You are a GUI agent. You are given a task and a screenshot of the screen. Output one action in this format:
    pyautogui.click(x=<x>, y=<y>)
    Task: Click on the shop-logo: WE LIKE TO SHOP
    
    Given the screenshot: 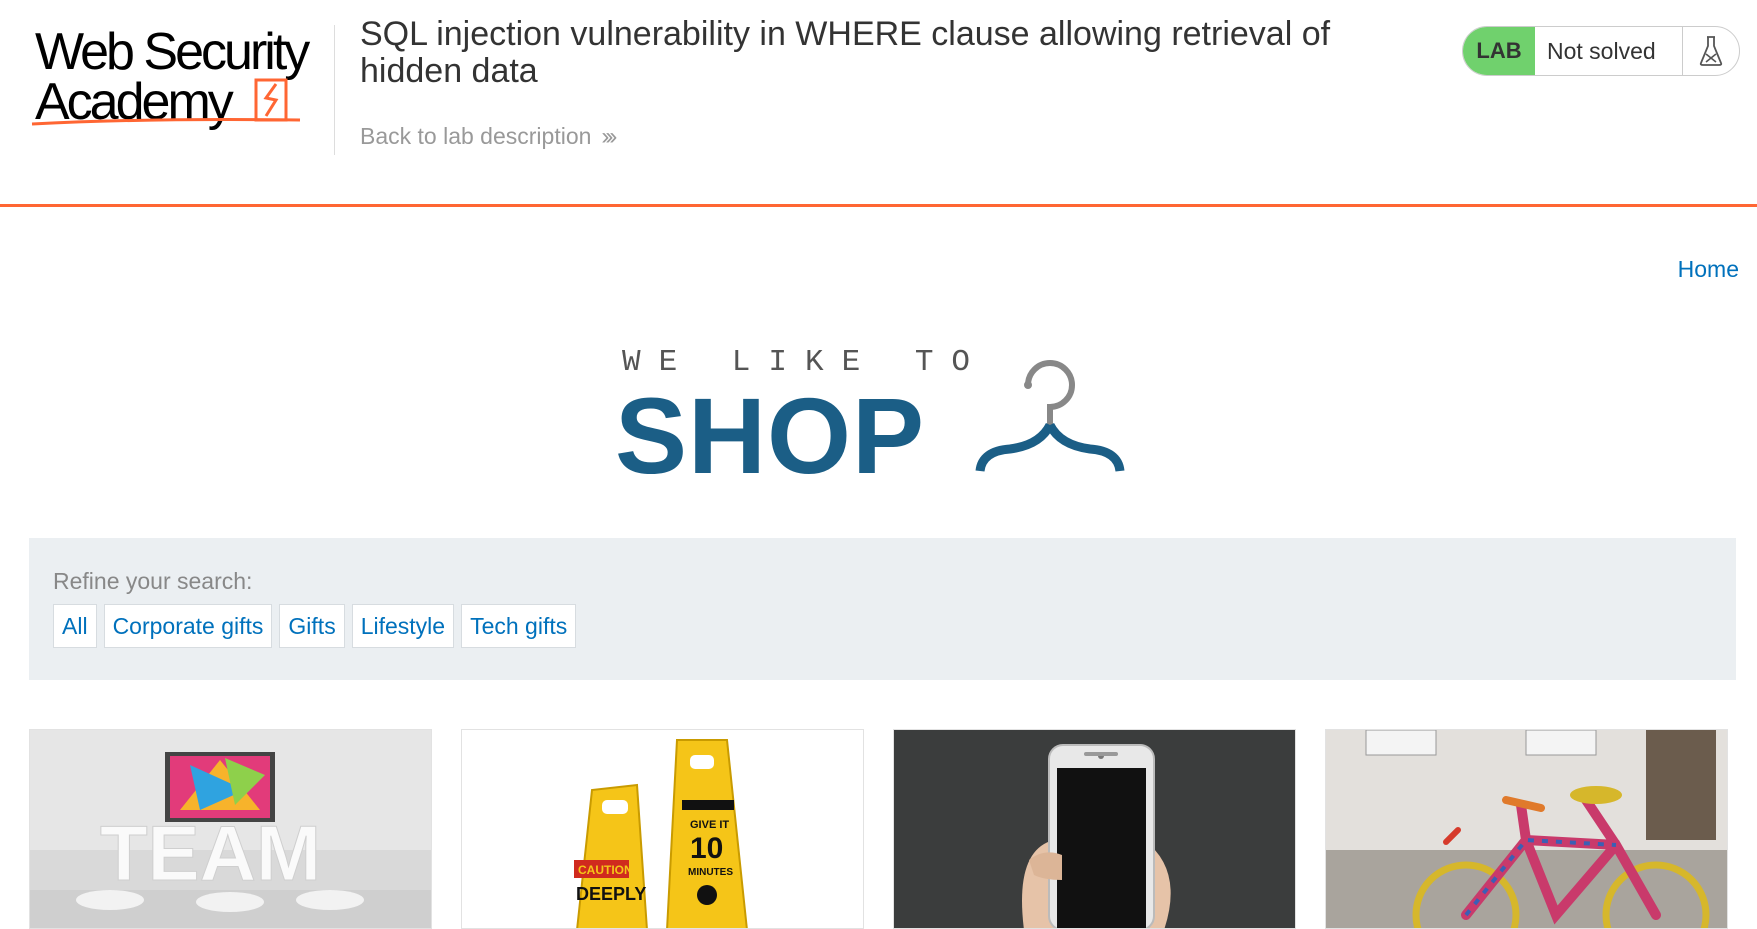 What is the action you would take?
    pyautogui.click(x=885, y=418)
    